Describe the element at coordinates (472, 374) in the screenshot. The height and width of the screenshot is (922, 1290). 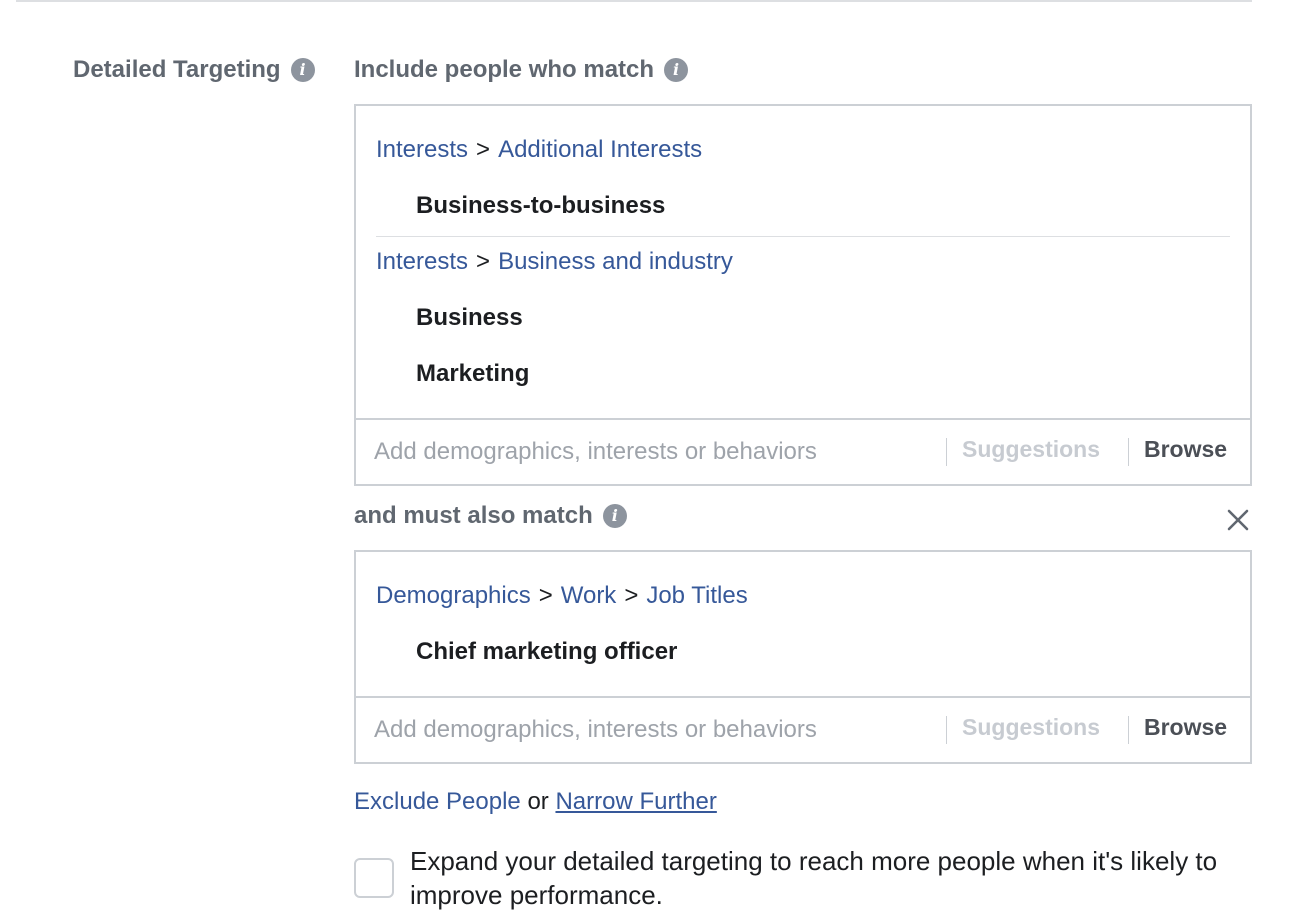
I see `list-item: Marketing` at that location.